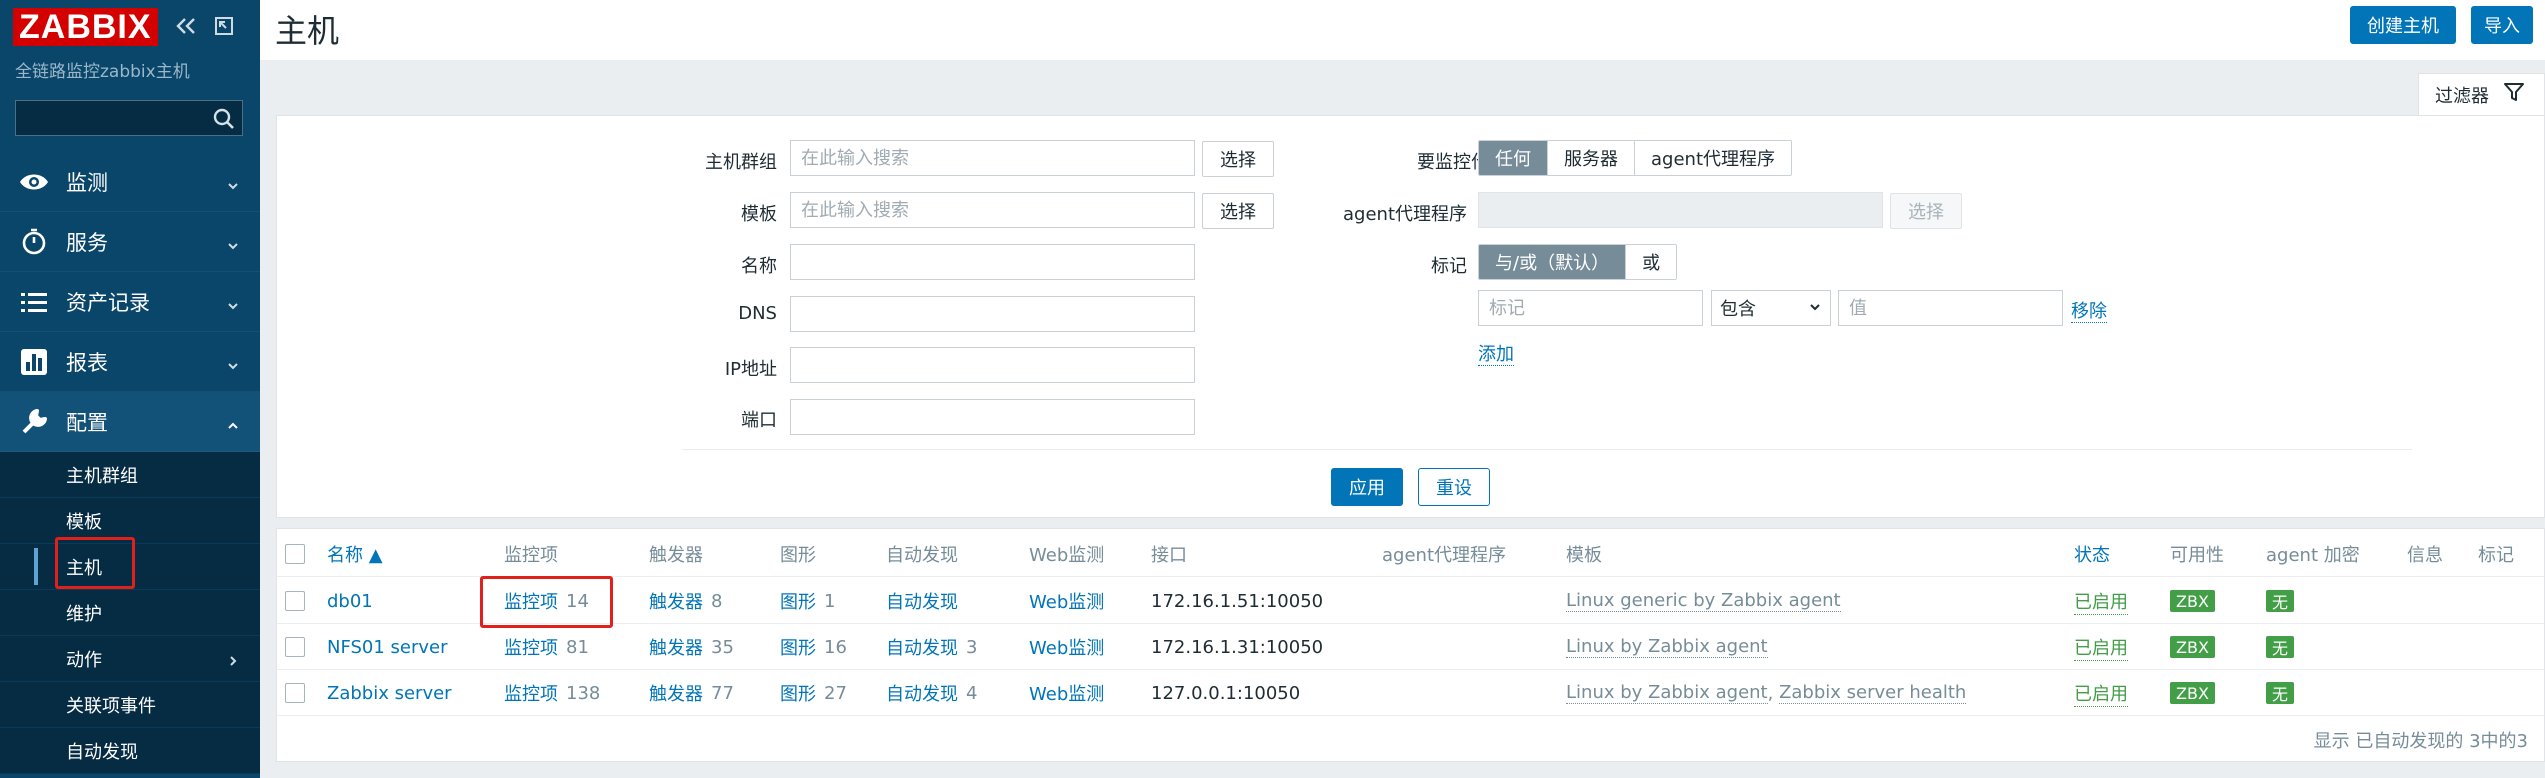 The width and height of the screenshot is (2545, 778). What do you see at coordinates (992, 365) in the screenshot?
I see `ip-input` at bounding box center [992, 365].